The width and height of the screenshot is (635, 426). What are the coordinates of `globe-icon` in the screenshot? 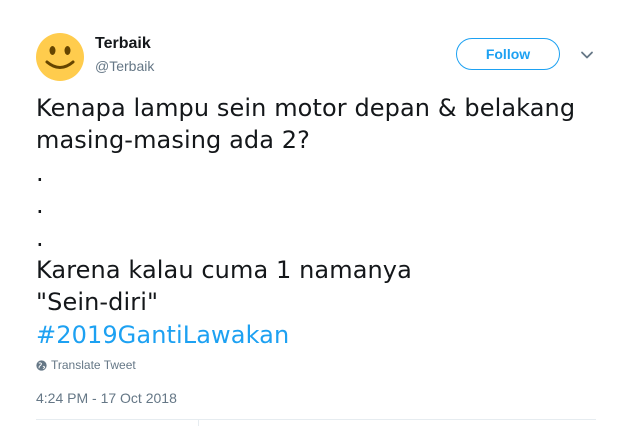 It's located at (41, 365).